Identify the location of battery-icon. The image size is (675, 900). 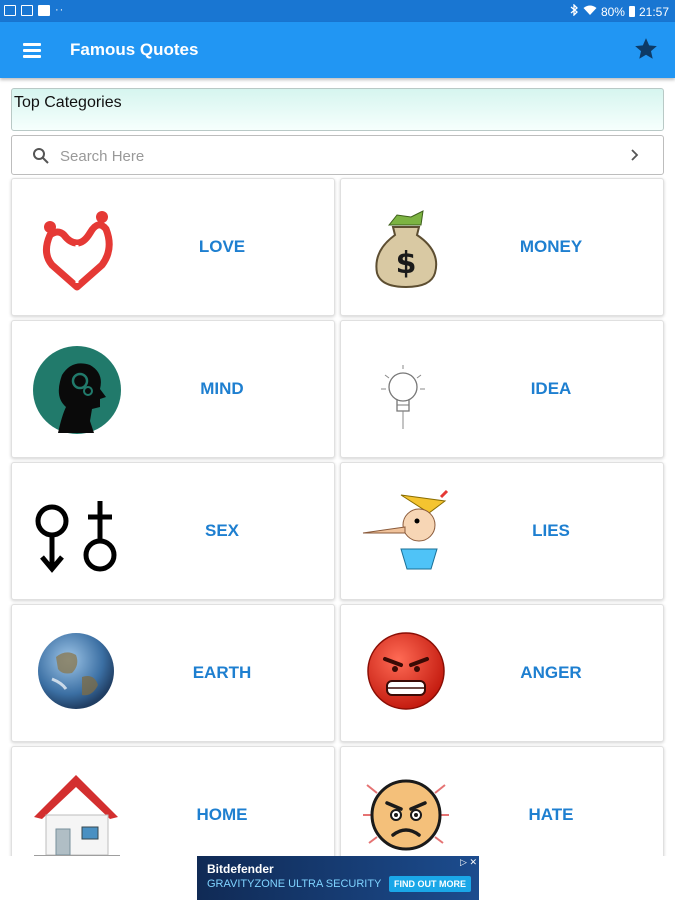
(631, 11).